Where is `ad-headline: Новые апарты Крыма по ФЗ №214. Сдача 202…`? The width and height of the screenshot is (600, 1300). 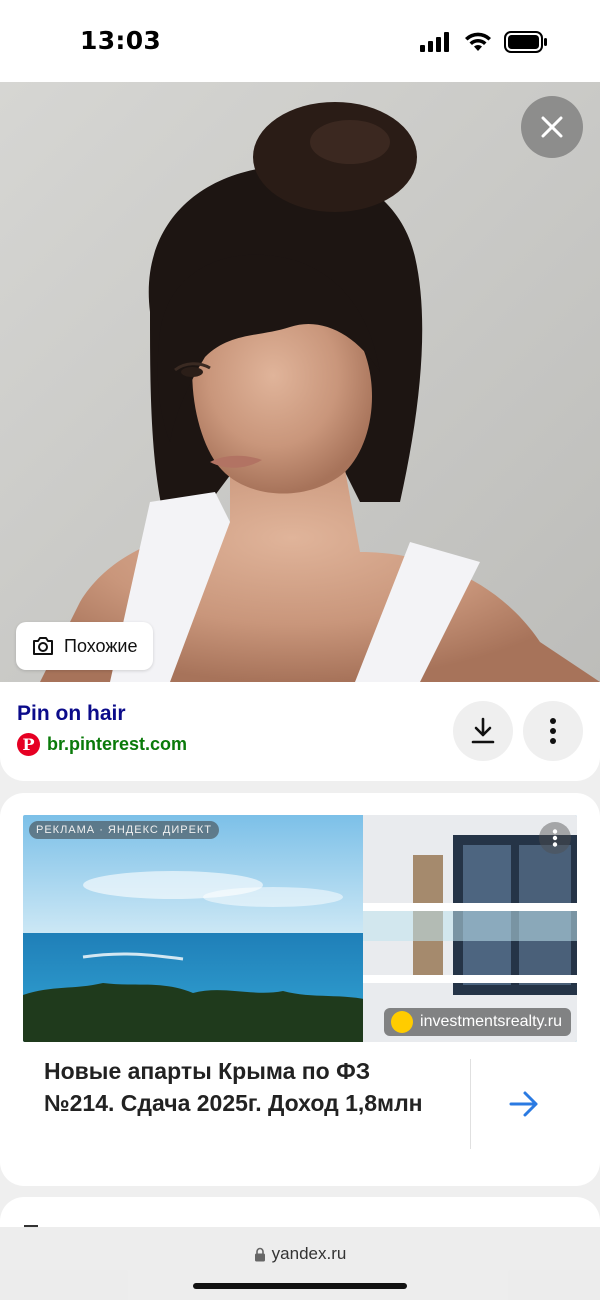
ad-headline: Новые апарты Крыма по ФЗ №214. Сдача 202… is located at coordinates (244, 1087).